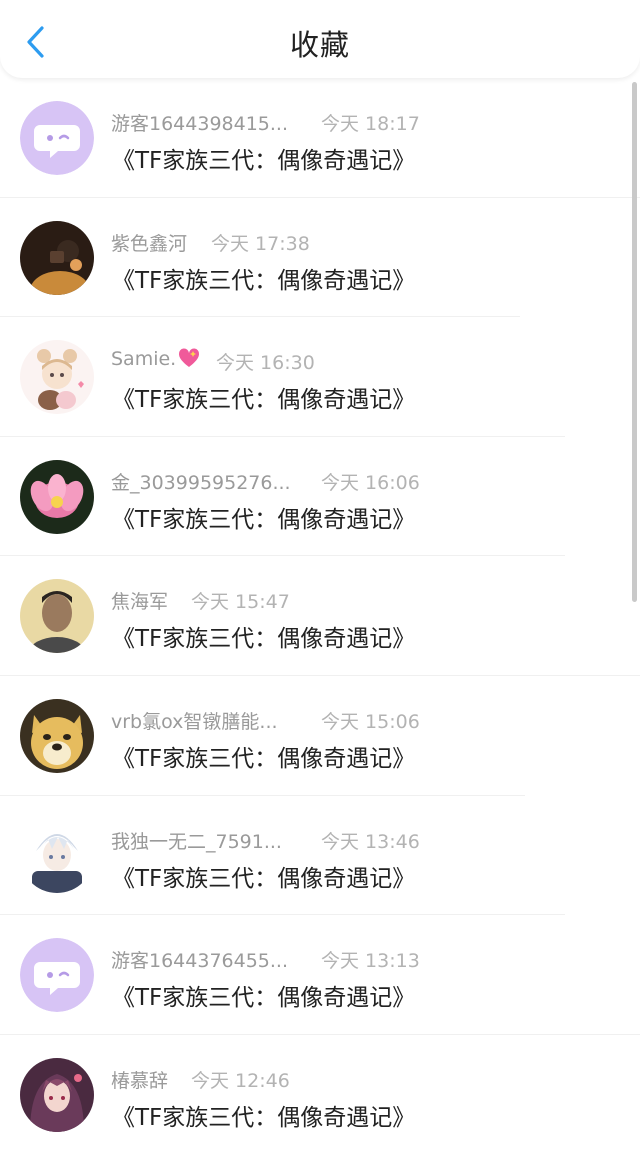 The width and height of the screenshot is (640, 1154). Describe the element at coordinates (370, 124) in the screenshot. I see `timestamp: 今天 18:17` at that location.